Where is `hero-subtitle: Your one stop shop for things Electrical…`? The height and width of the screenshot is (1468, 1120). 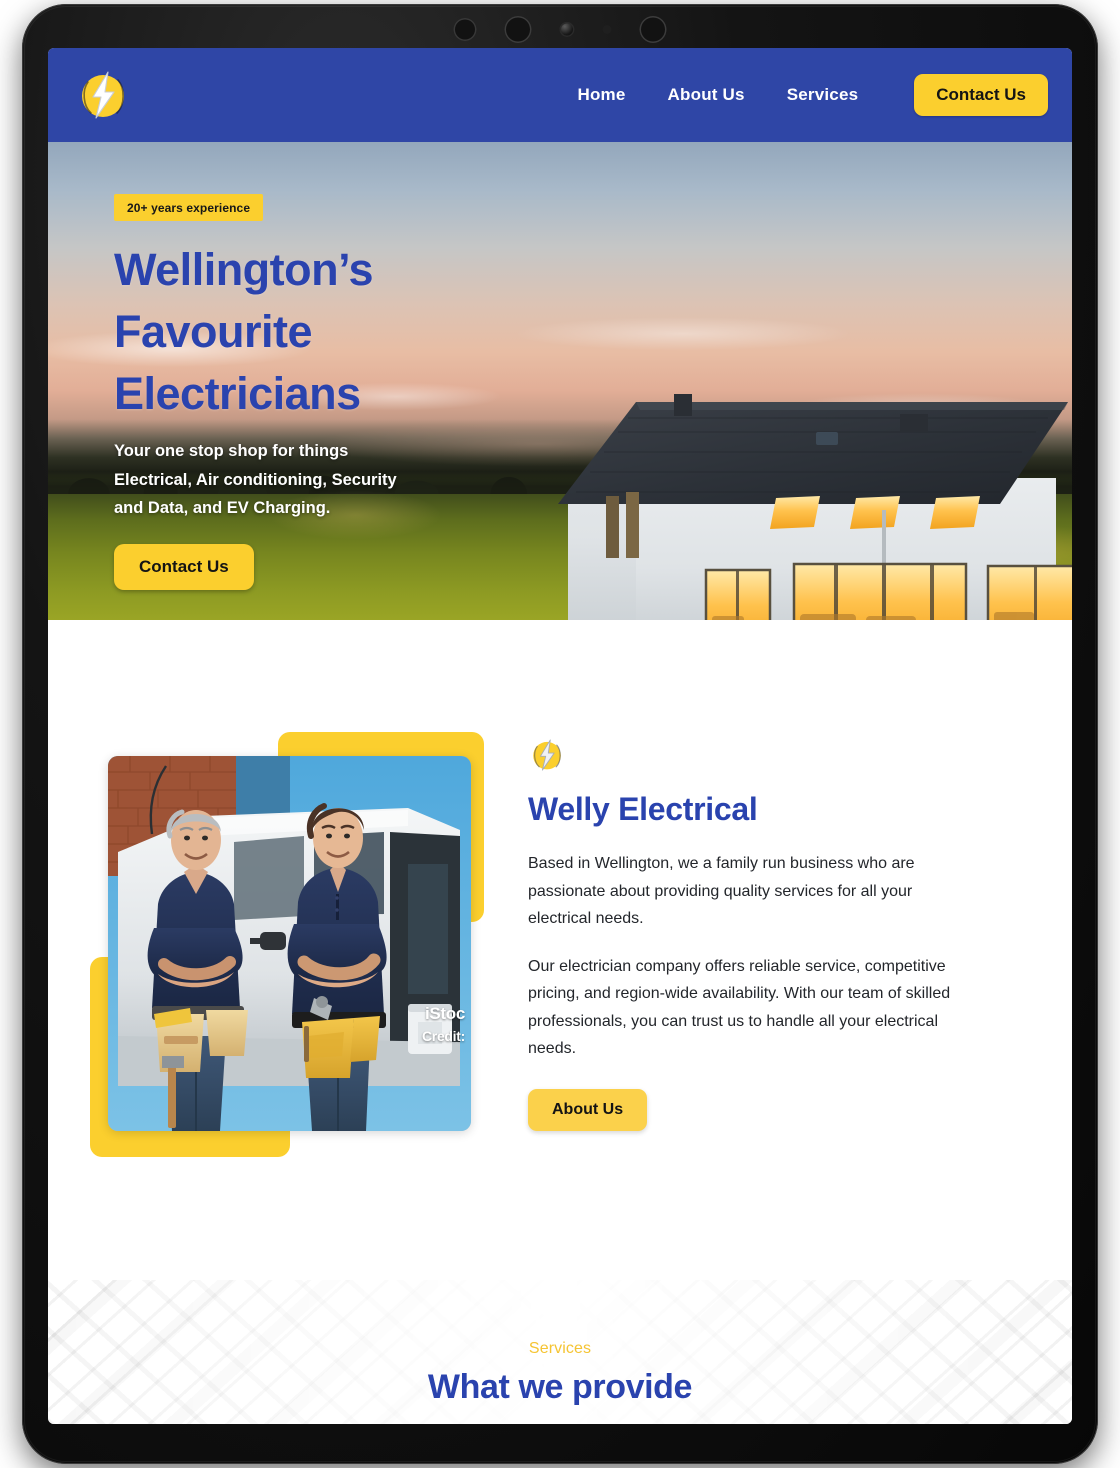 hero-subtitle: Your one stop shop for things Electrical… is located at coordinates (255, 480).